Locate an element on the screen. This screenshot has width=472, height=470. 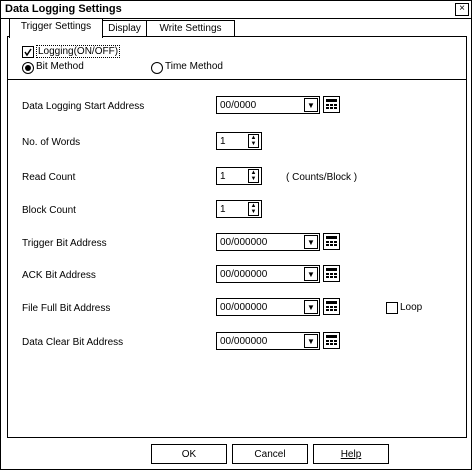
help-button-label: Help is located at coordinates (351, 454).